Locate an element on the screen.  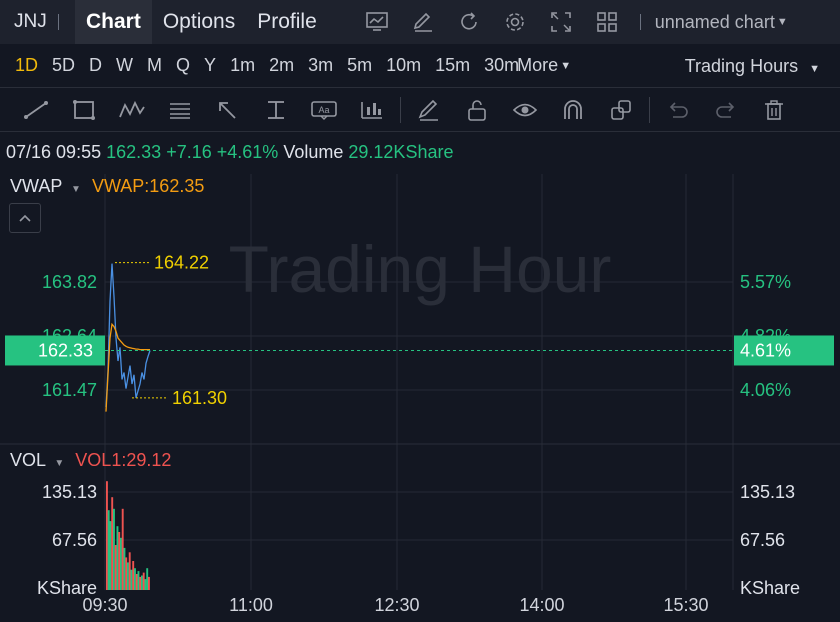
volume-legend: VOL ▼ VOL1:29.12 is located at coordinates (90, 460).